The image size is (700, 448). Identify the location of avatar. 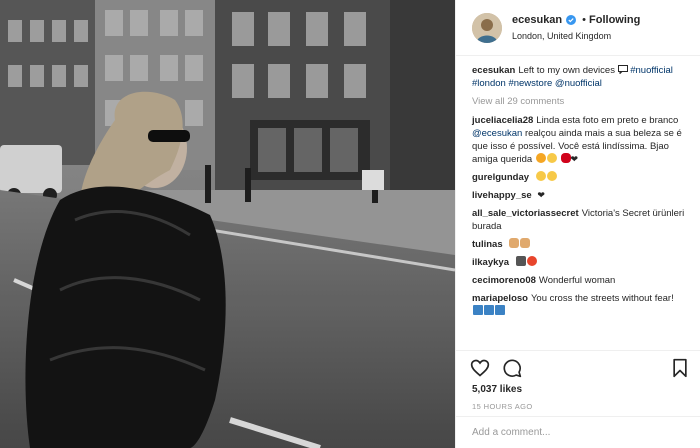
(487, 27).